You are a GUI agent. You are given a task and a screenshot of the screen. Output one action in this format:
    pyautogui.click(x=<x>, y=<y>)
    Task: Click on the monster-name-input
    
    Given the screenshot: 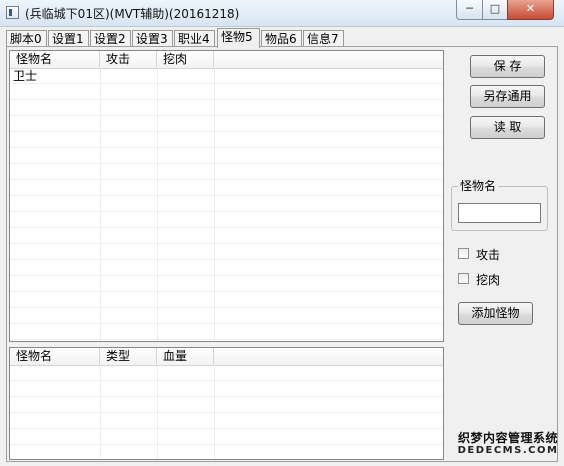 What is the action you would take?
    pyautogui.click(x=499, y=213)
    